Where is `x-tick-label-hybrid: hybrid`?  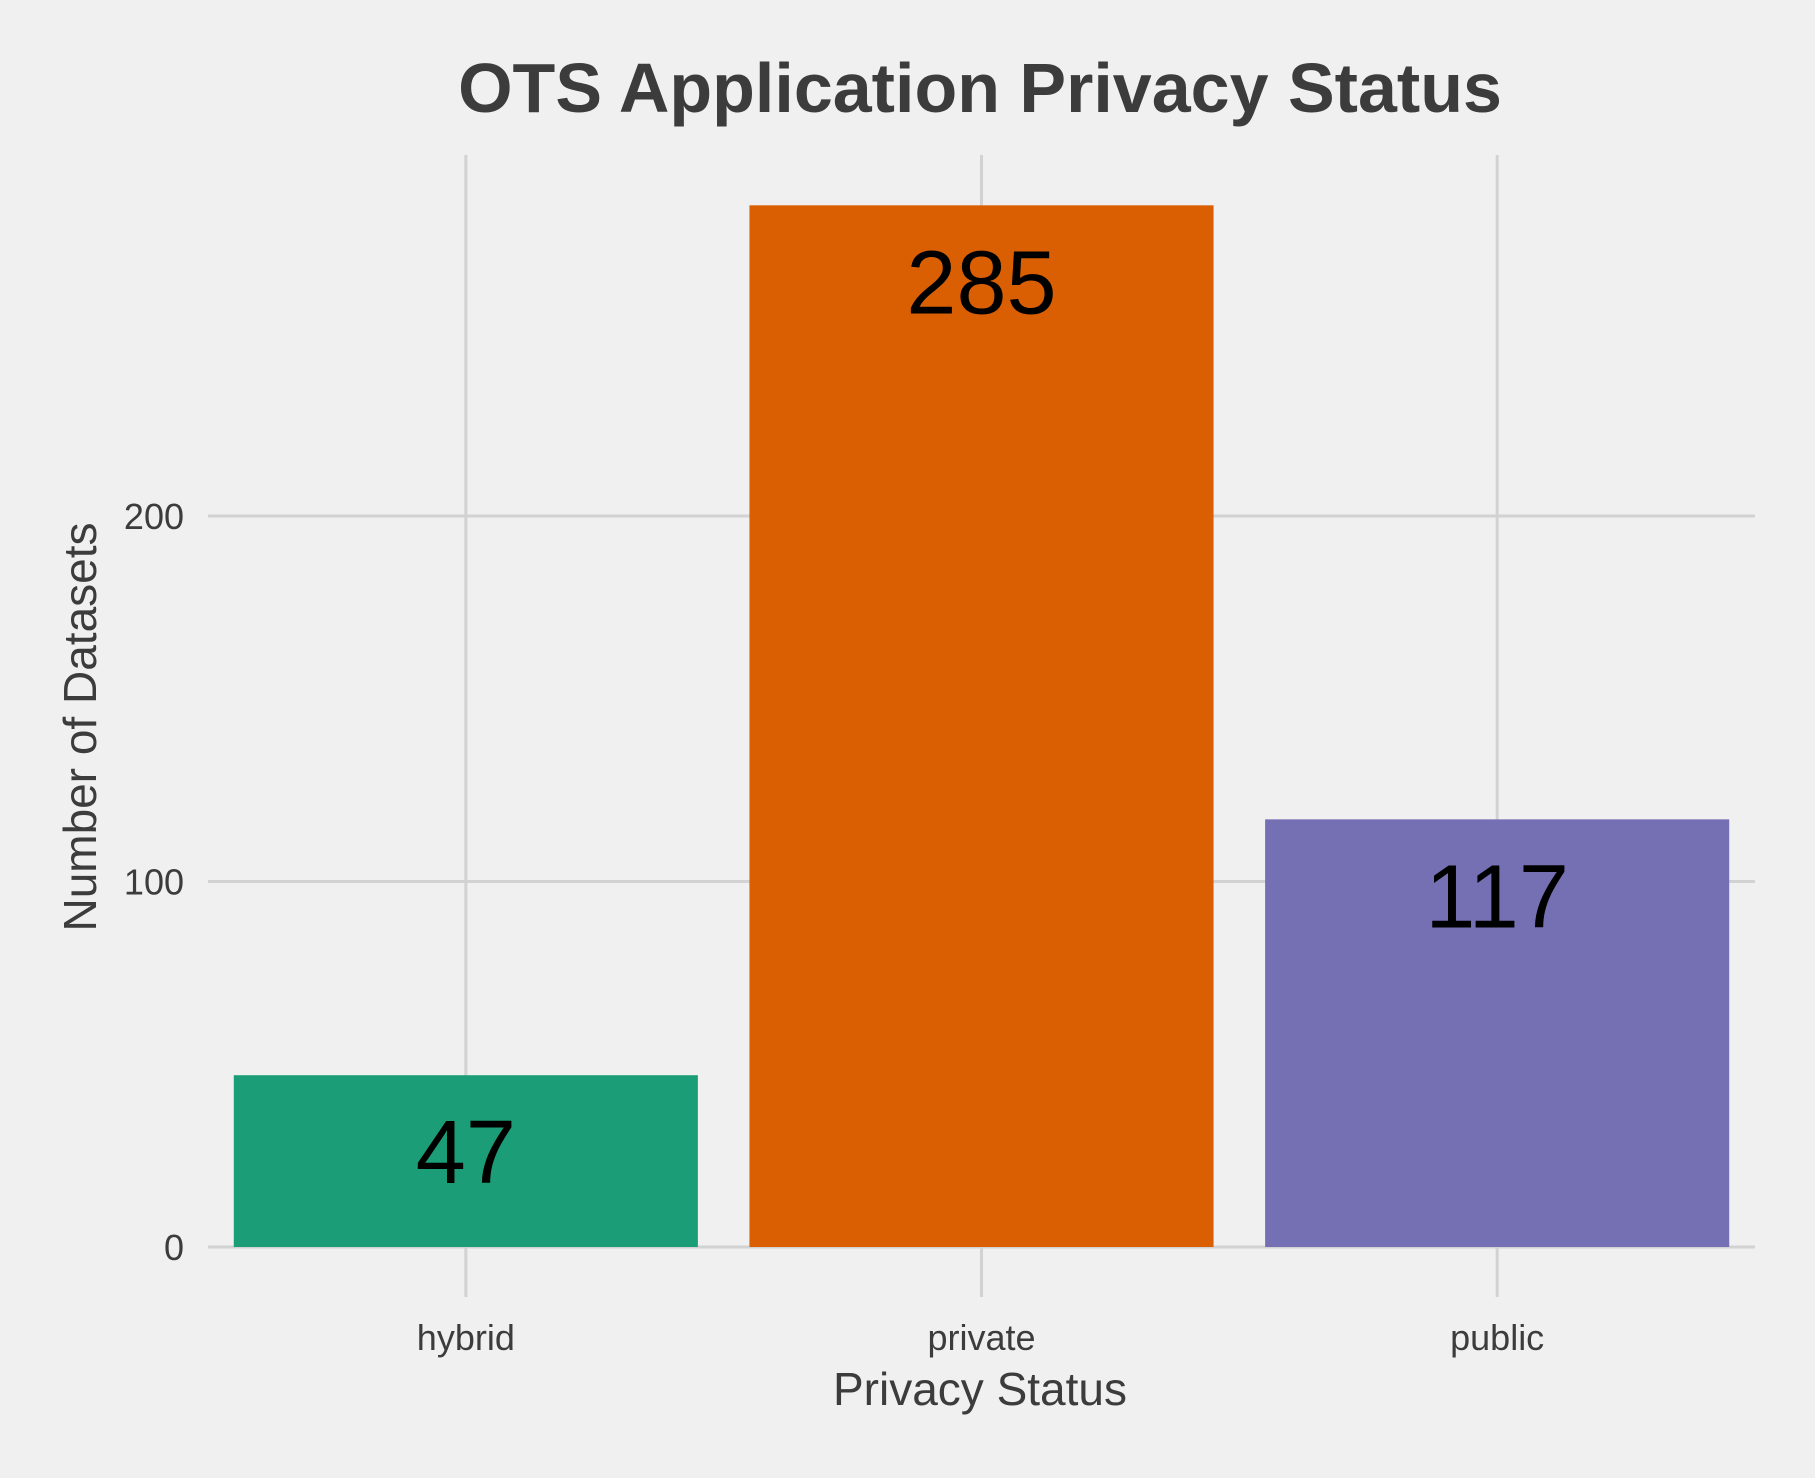 x-tick-label-hybrid: hybrid is located at coordinates (466, 1337).